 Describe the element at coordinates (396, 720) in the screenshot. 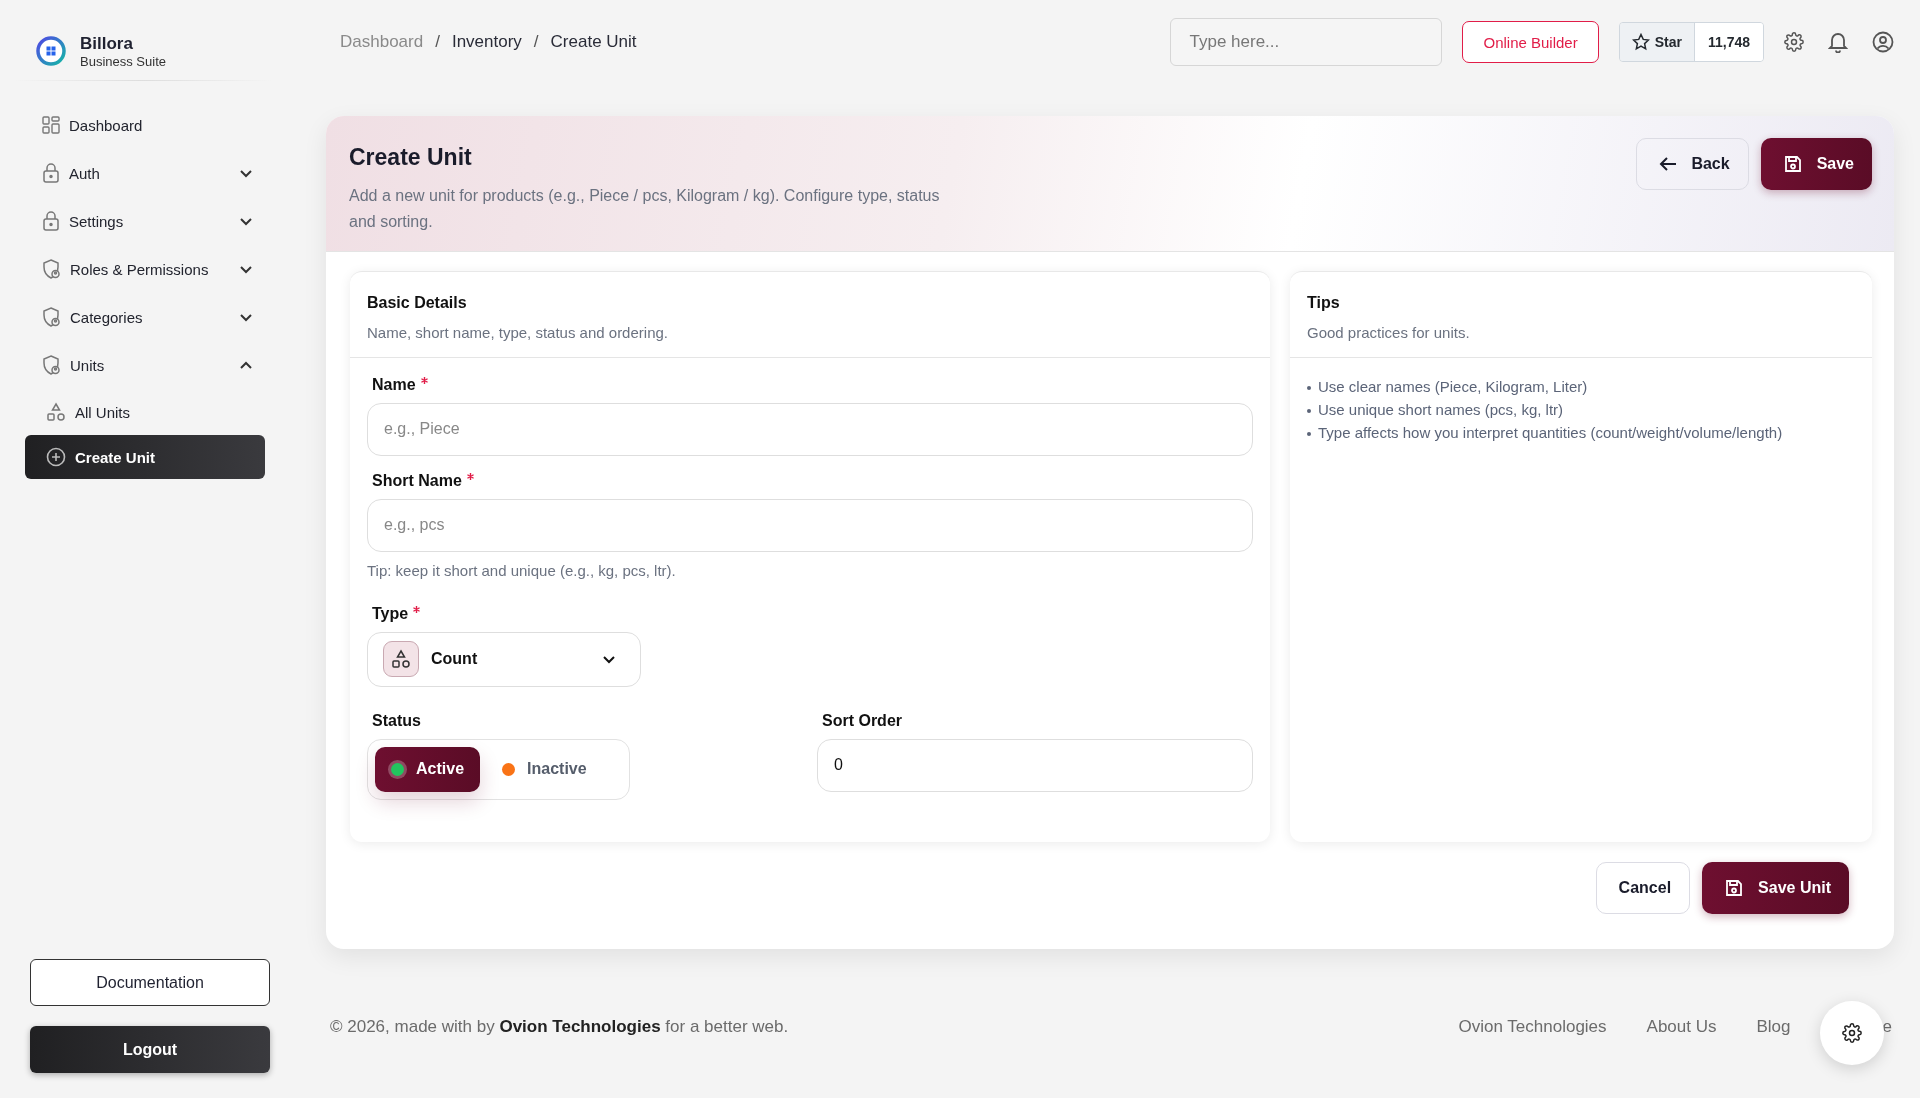

I see `field-label: Status` at that location.